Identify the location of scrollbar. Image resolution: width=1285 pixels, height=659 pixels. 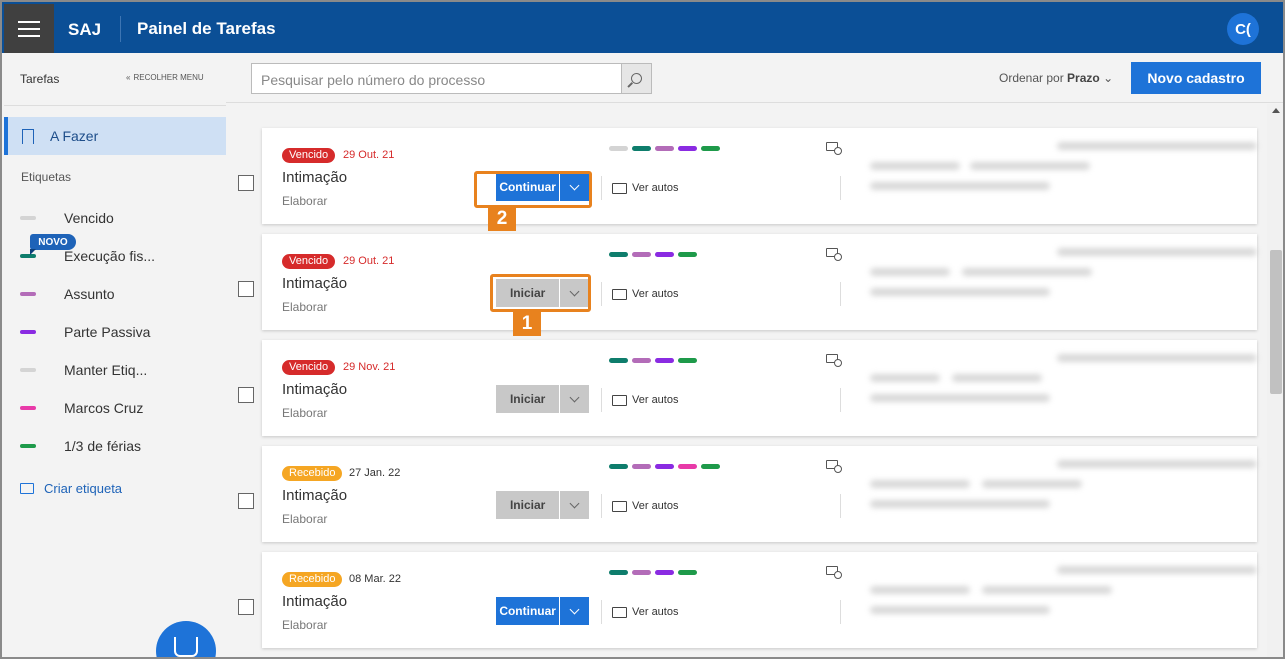
(1275, 380).